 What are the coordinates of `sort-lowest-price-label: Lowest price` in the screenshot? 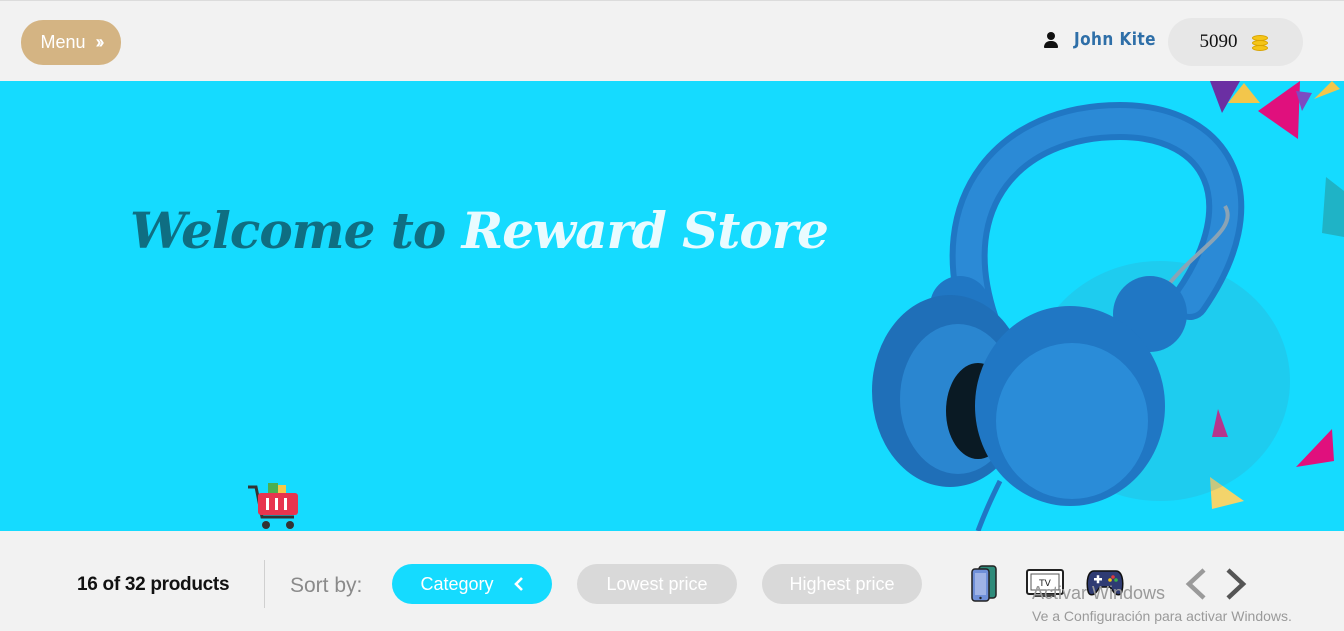 It's located at (657, 583).